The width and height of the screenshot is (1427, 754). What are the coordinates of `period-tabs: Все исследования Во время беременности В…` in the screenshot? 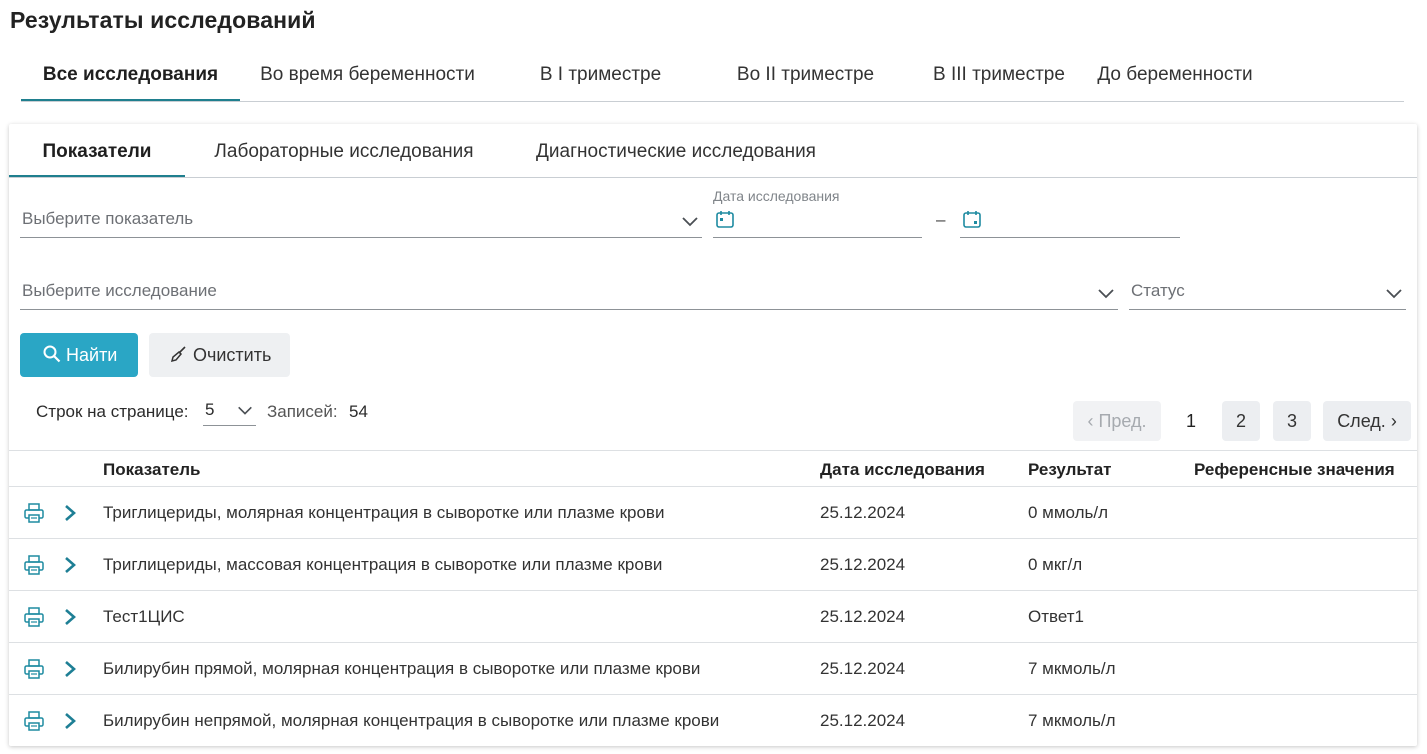 It's located at (712, 78).